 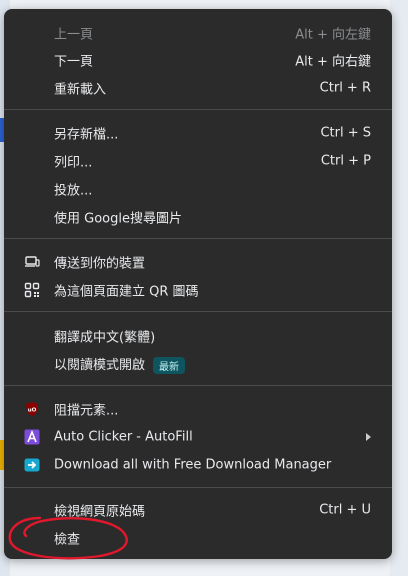 I want to click on ublock-origin-icon: uO, so click(x=32, y=409).